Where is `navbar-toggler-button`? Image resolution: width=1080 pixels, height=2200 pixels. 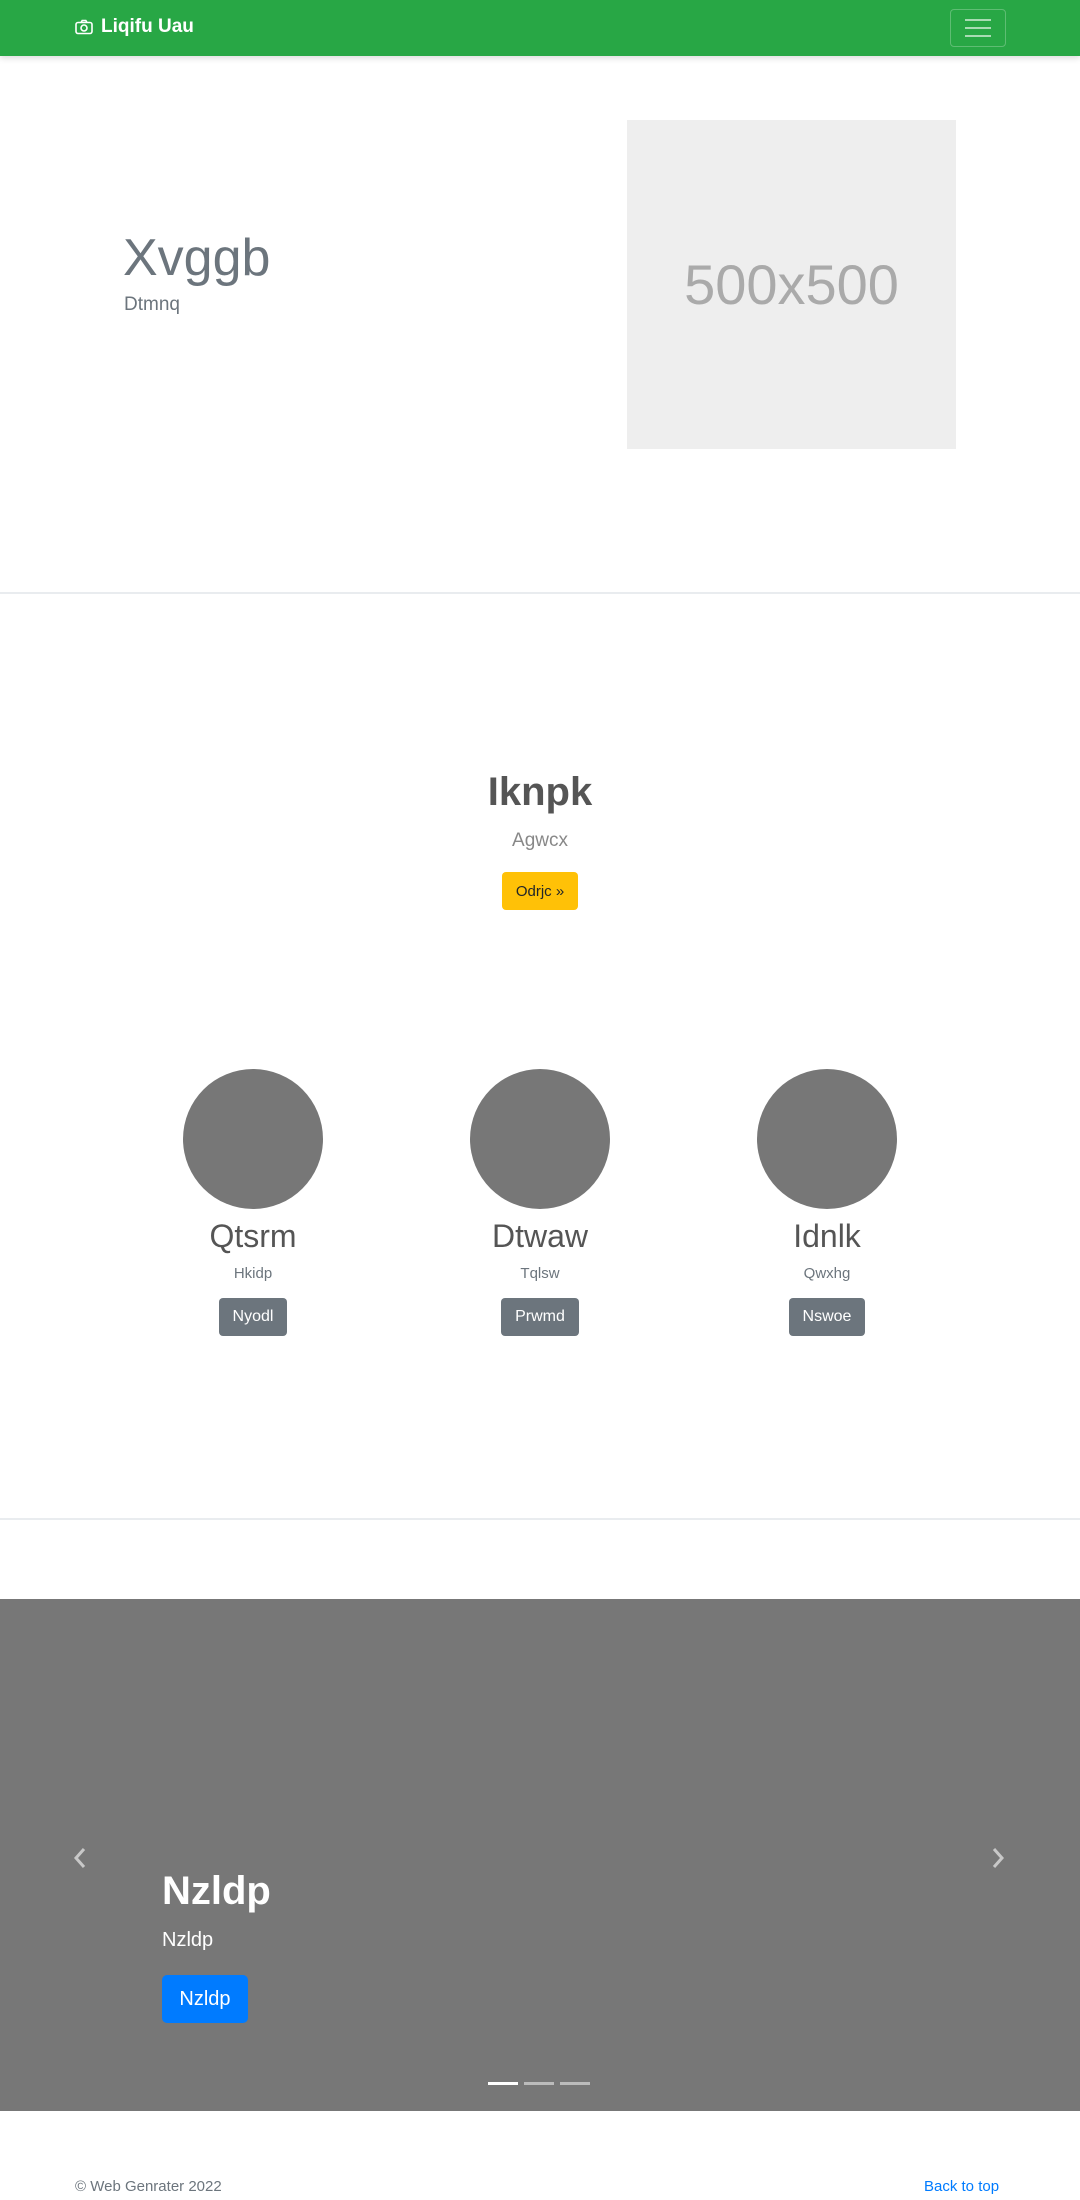
navbar-toggler-button is located at coordinates (978, 28).